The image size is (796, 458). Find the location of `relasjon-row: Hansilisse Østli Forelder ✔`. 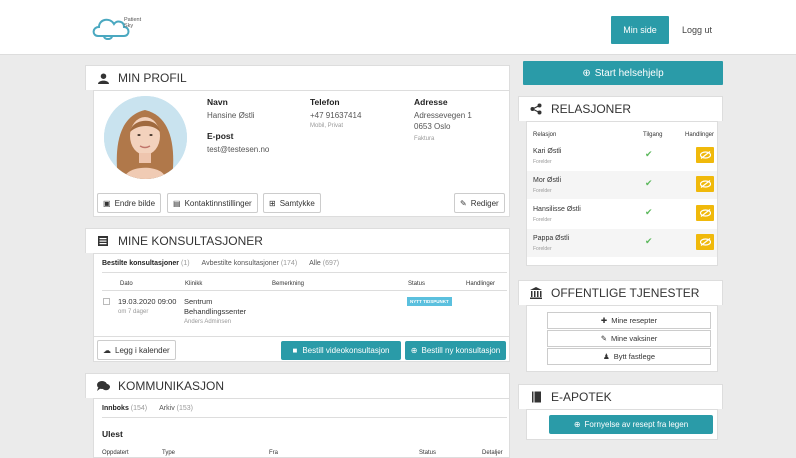

relasjon-row: Hansilisse Østli Forelder ✔ is located at coordinates (622, 214).